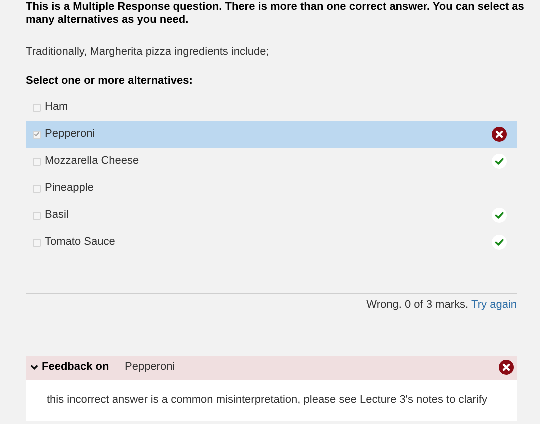 The height and width of the screenshot is (424, 540). I want to click on question-text: Traditionally, Margherita pizza ingredients include;, so click(148, 52).